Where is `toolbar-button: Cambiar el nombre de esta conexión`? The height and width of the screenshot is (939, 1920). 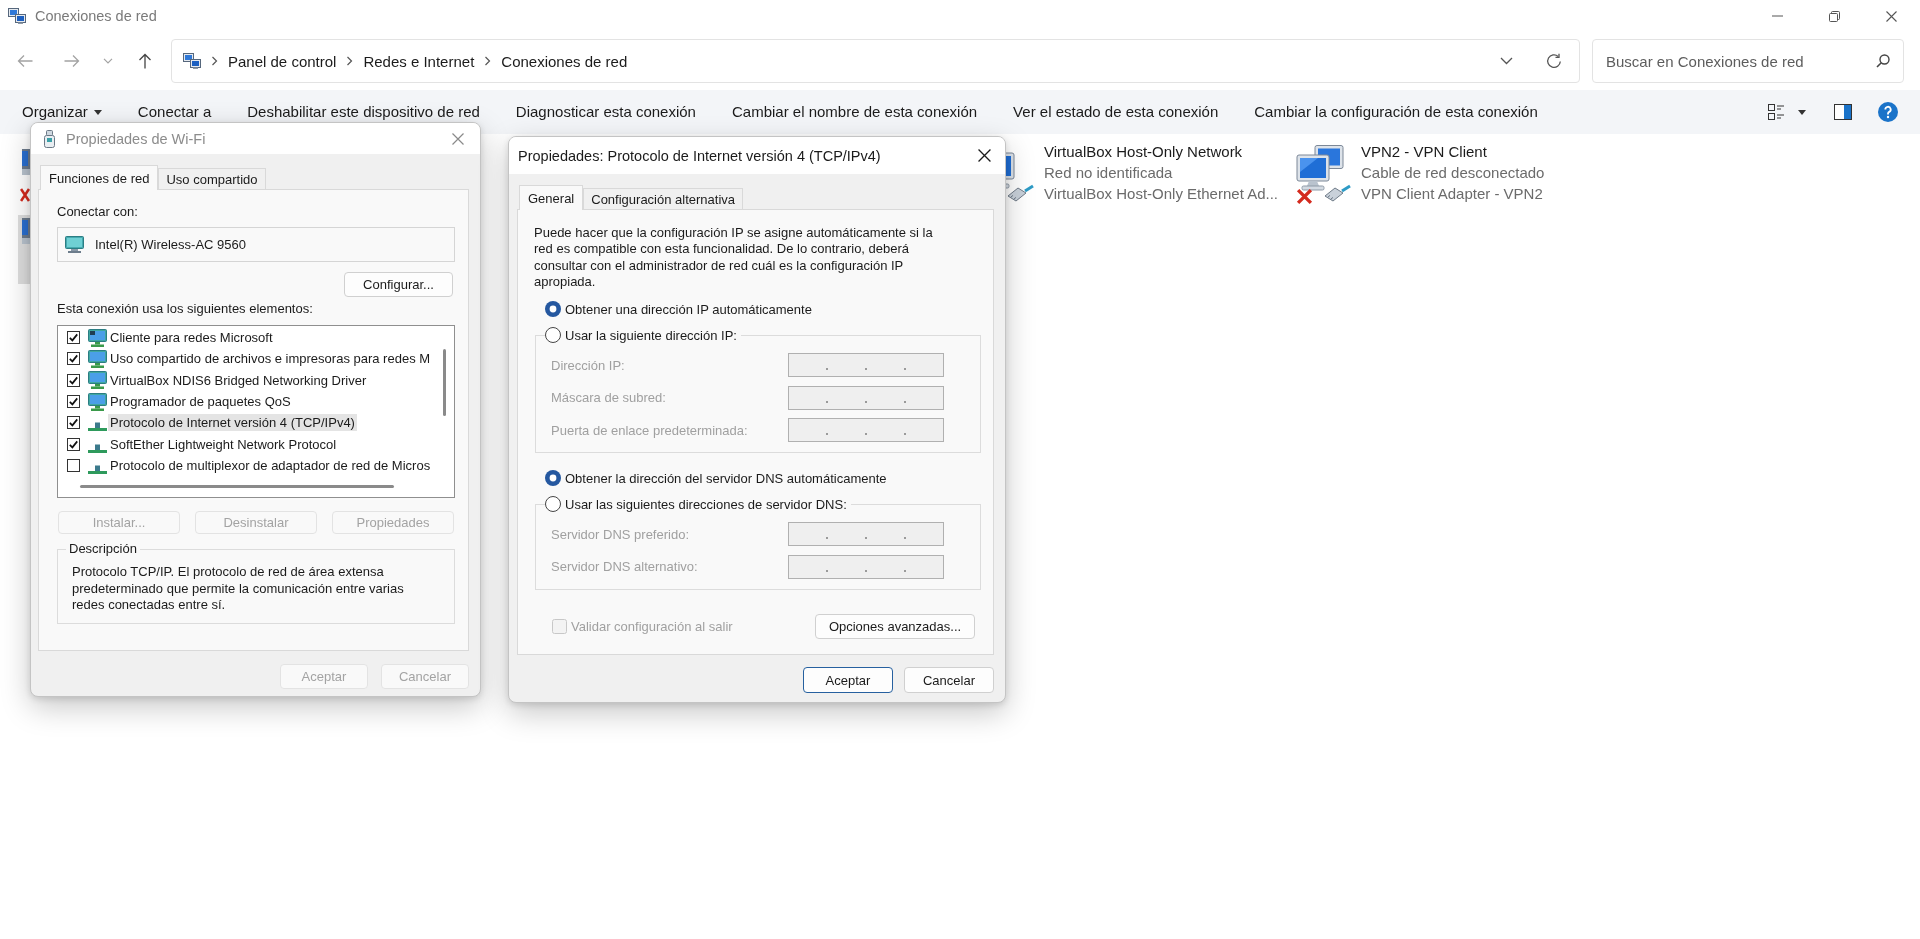
toolbar-button: Cambiar el nombre de esta conexión is located at coordinates (854, 112).